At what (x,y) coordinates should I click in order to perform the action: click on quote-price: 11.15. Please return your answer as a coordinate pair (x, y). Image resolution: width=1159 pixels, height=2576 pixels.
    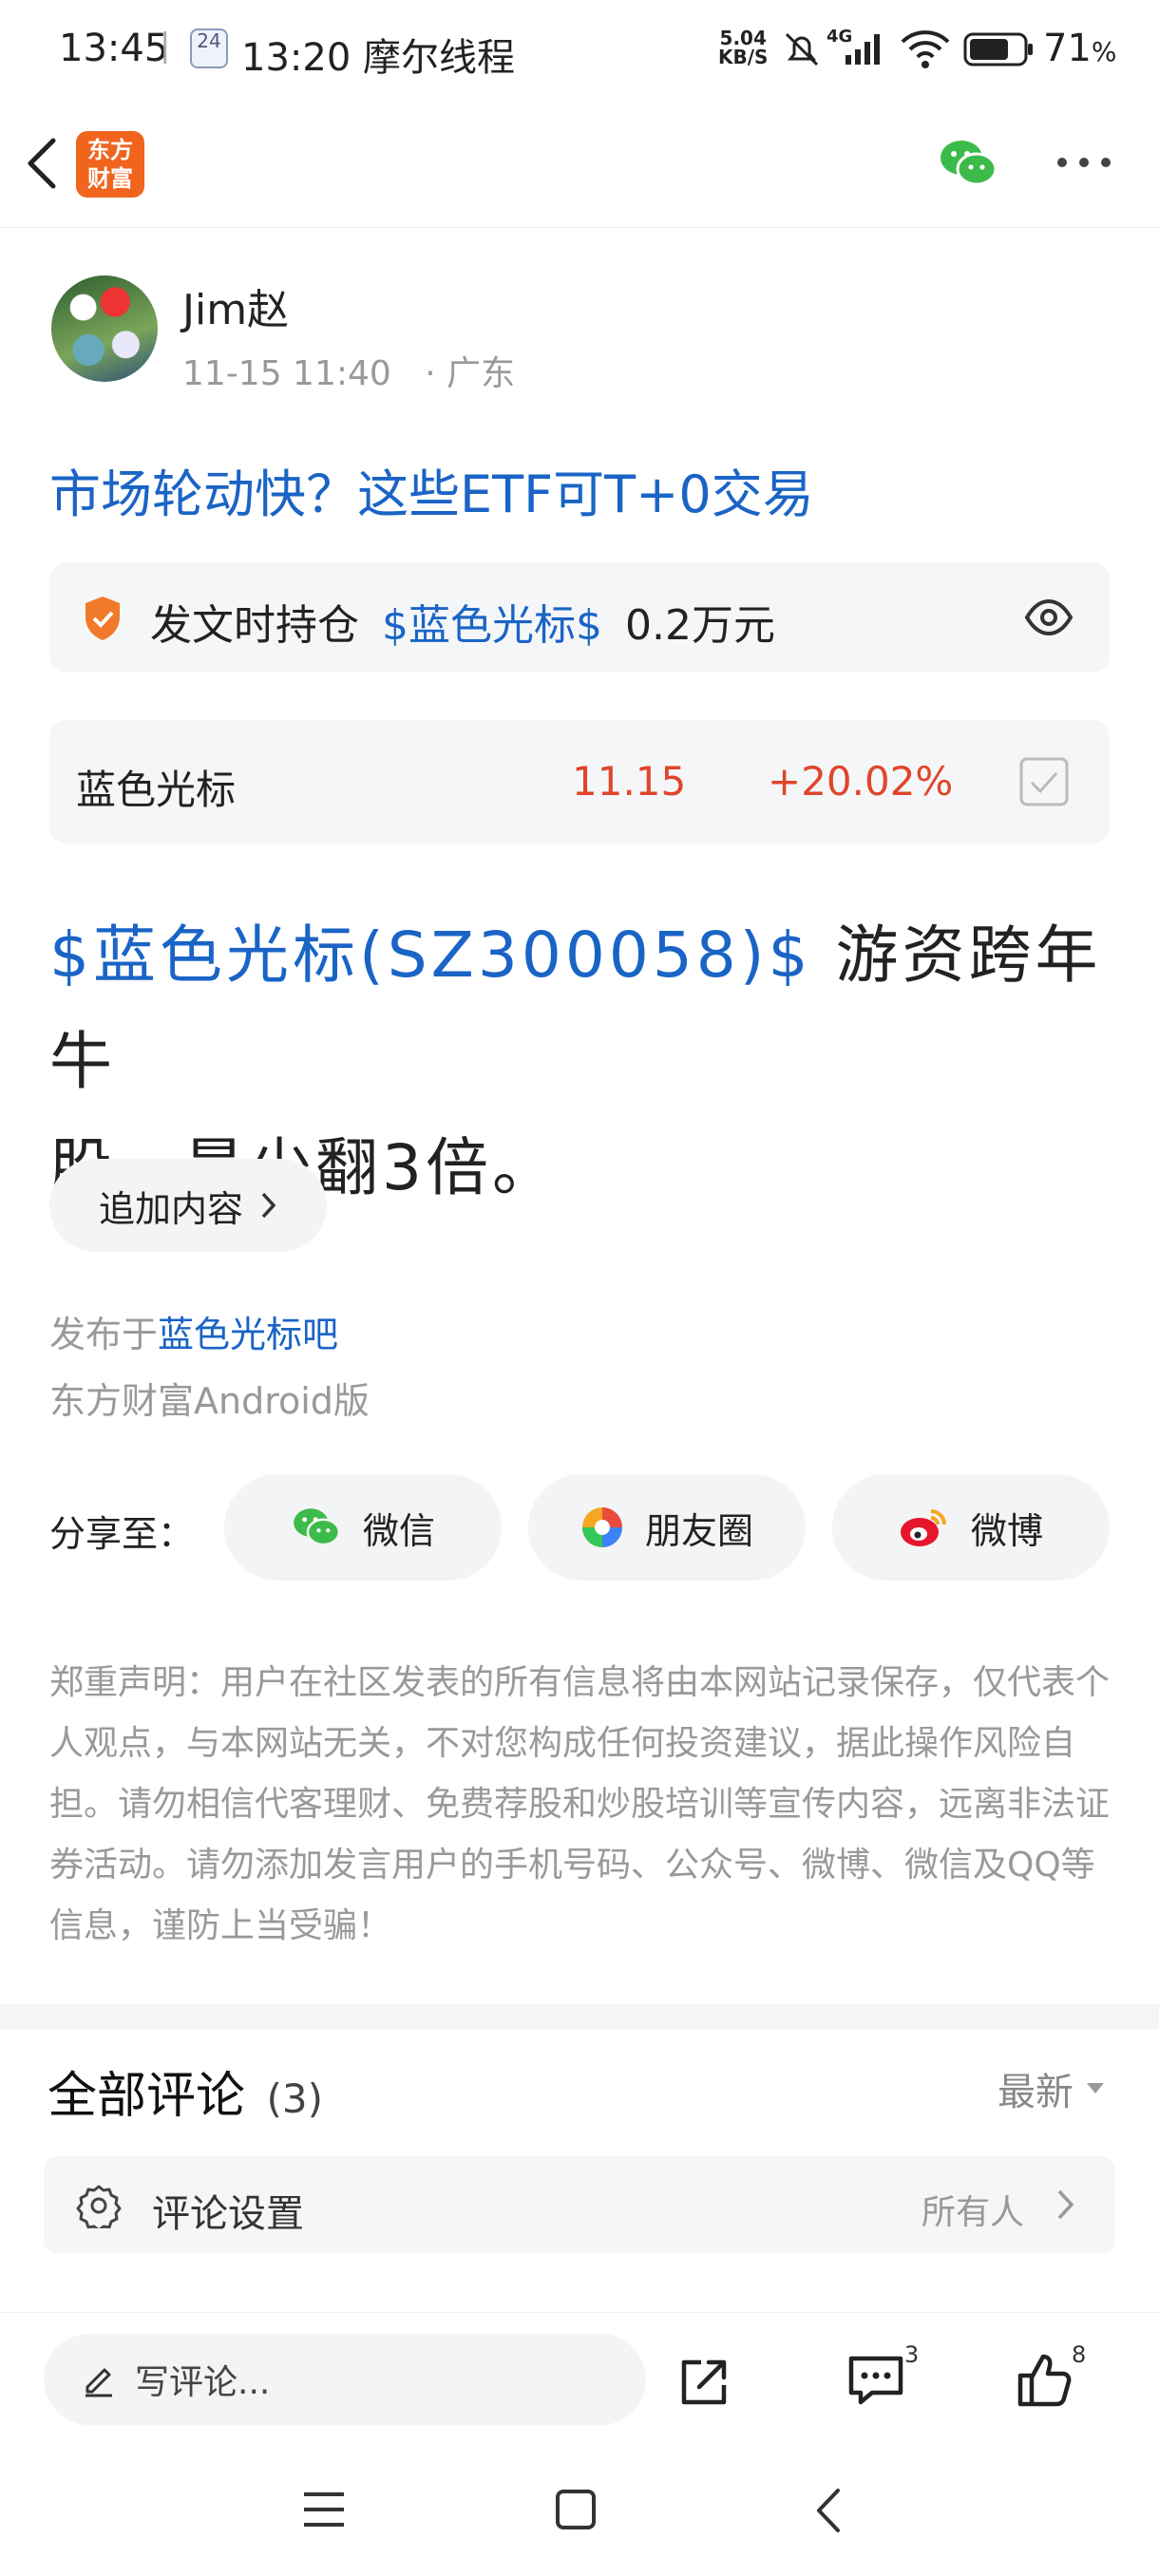
    Looking at the image, I should click on (629, 781).